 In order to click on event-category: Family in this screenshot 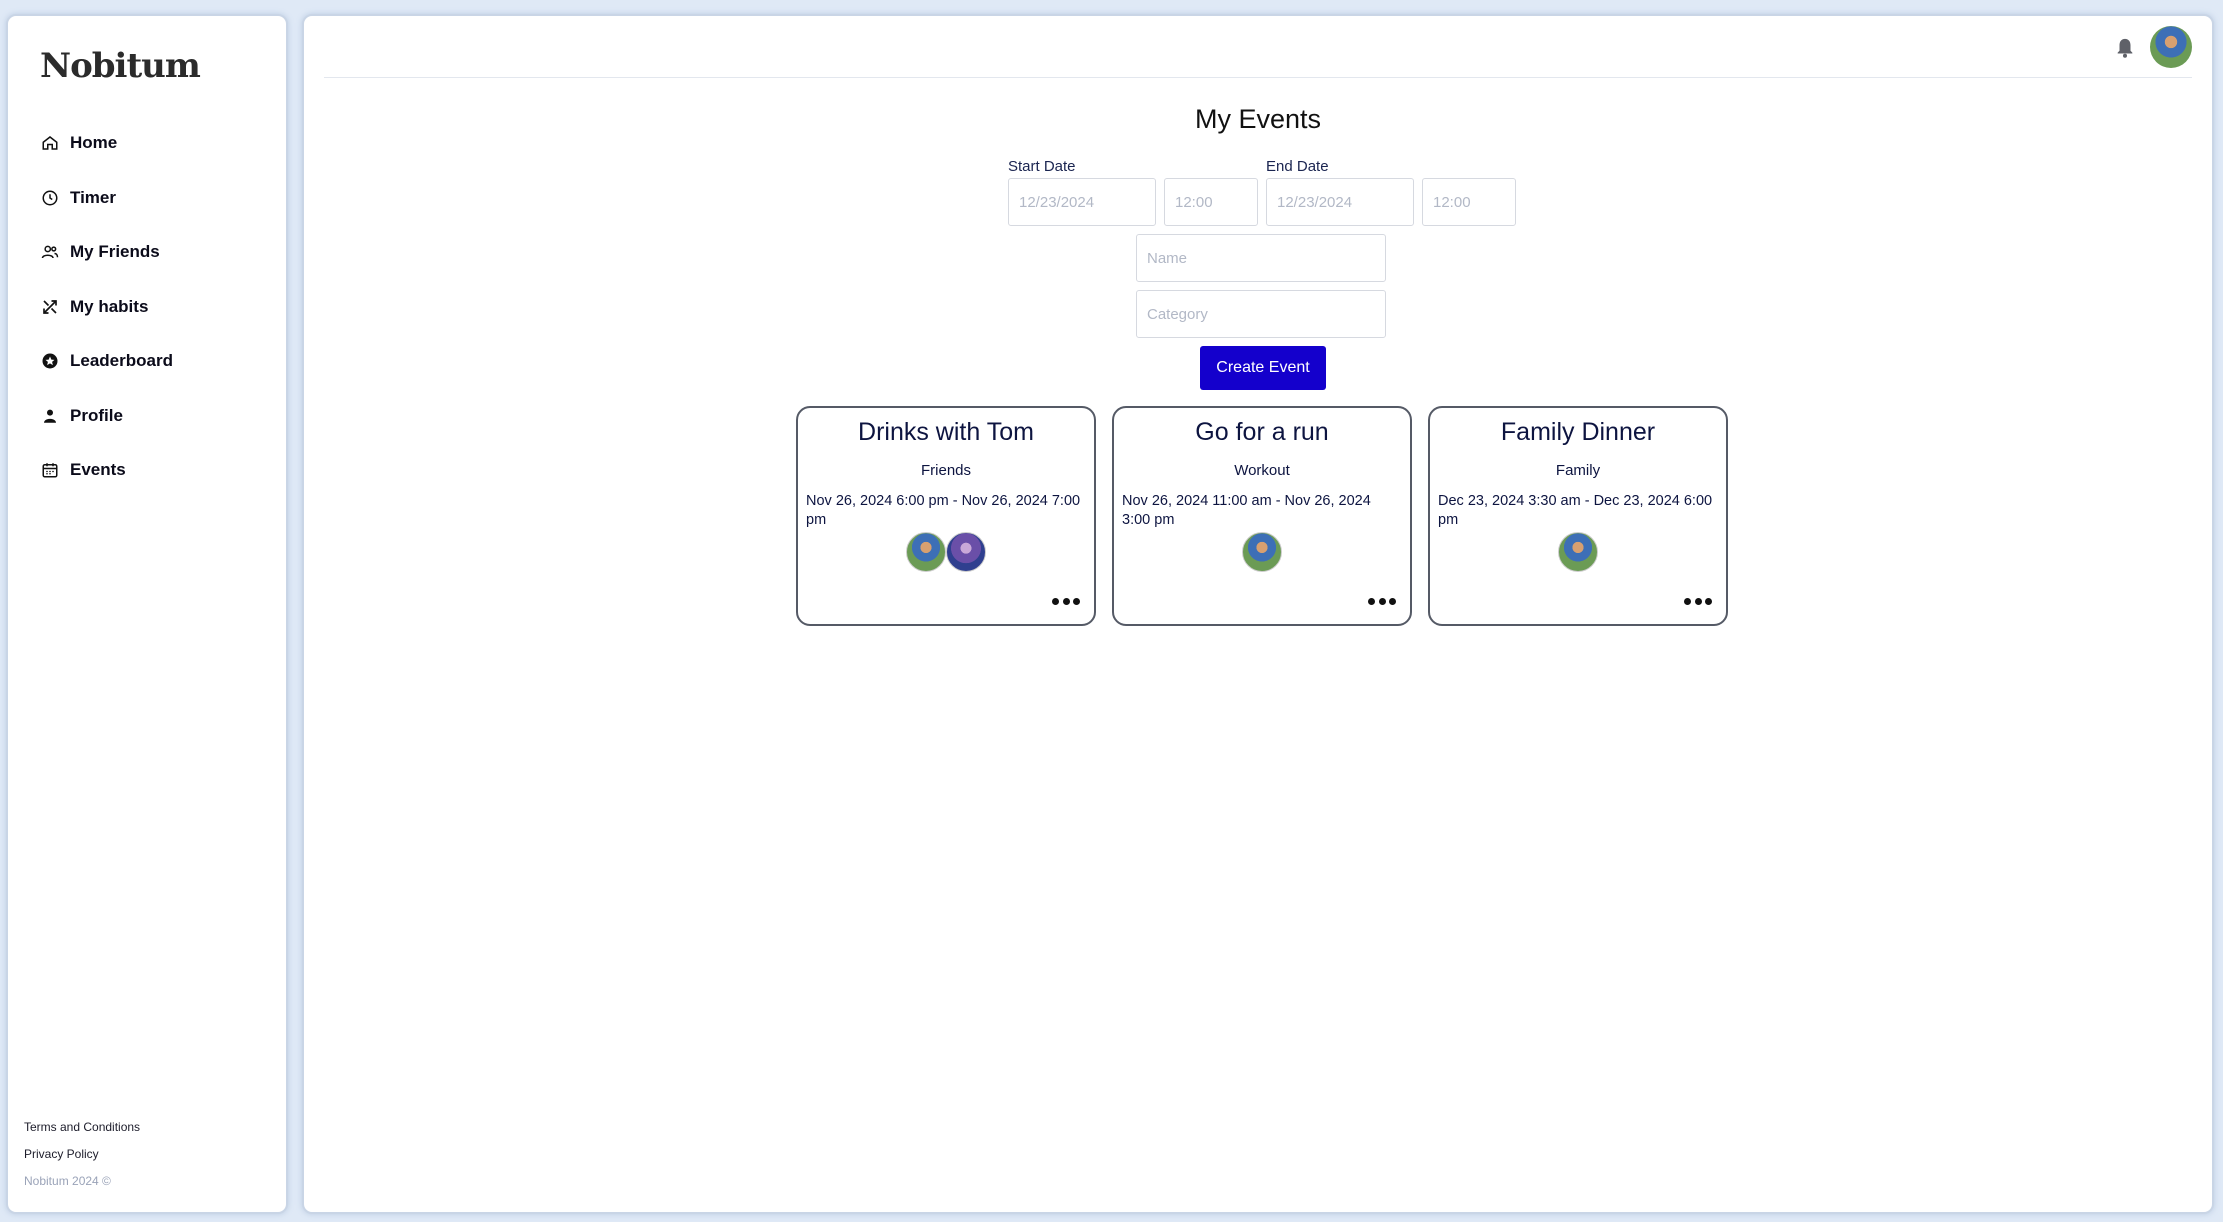, I will do `click(1578, 470)`.